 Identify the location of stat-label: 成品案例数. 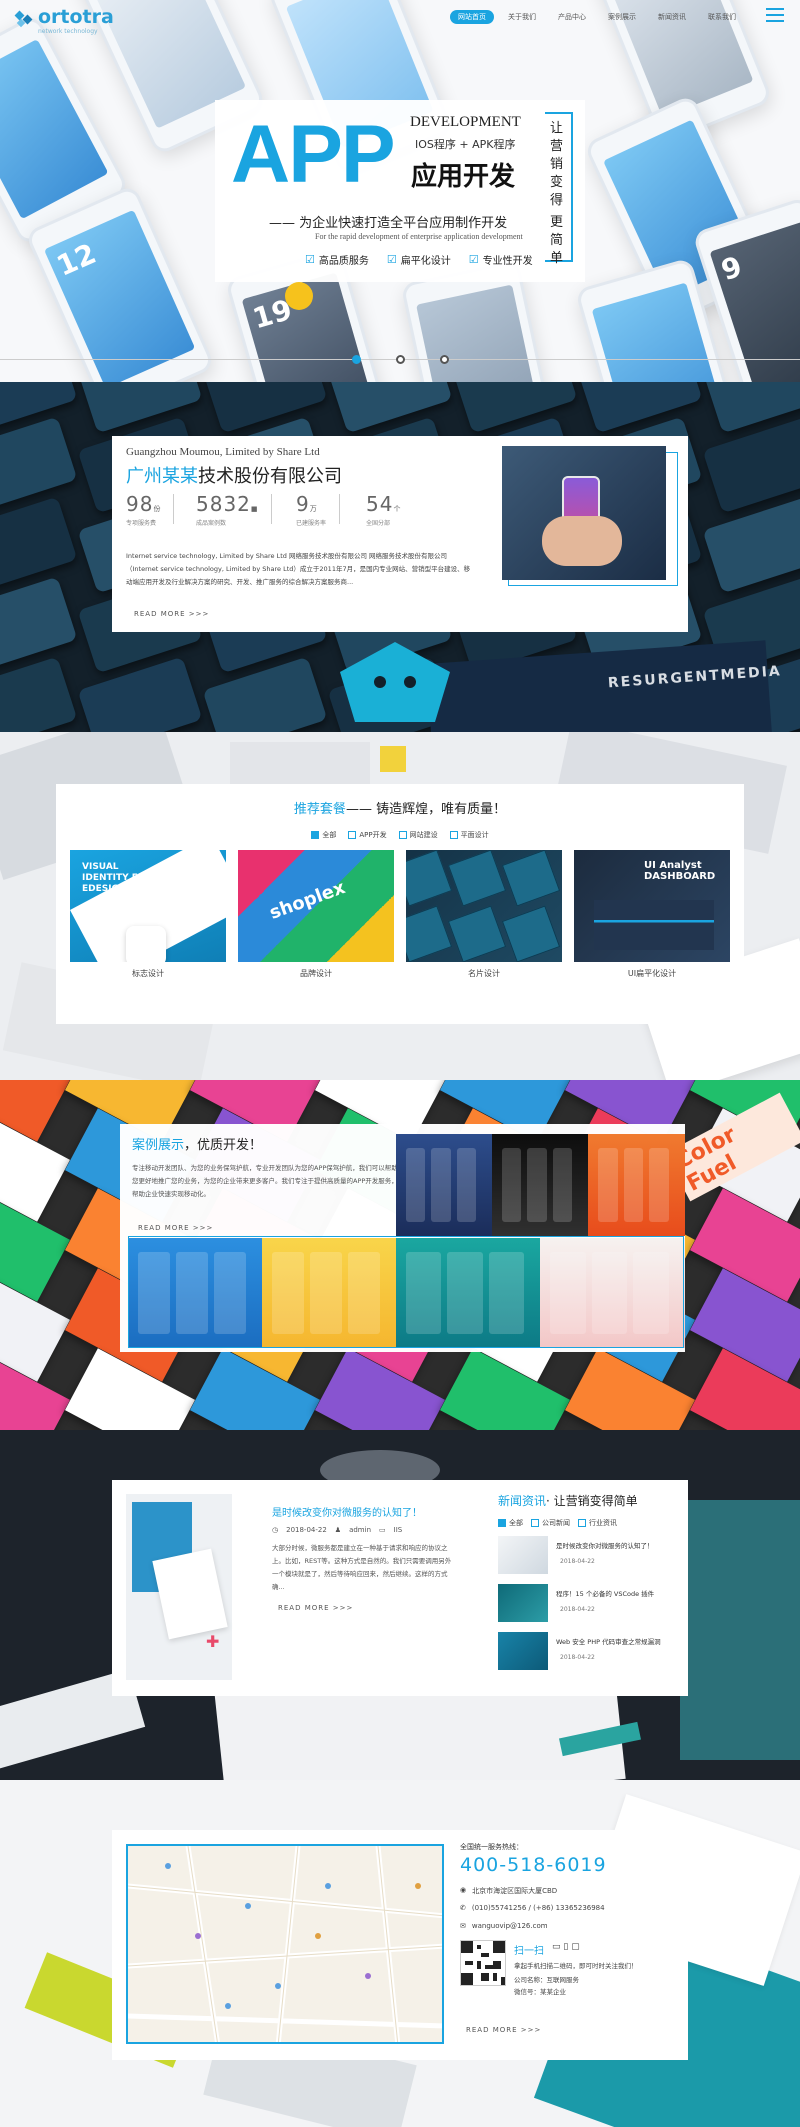
(211, 523).